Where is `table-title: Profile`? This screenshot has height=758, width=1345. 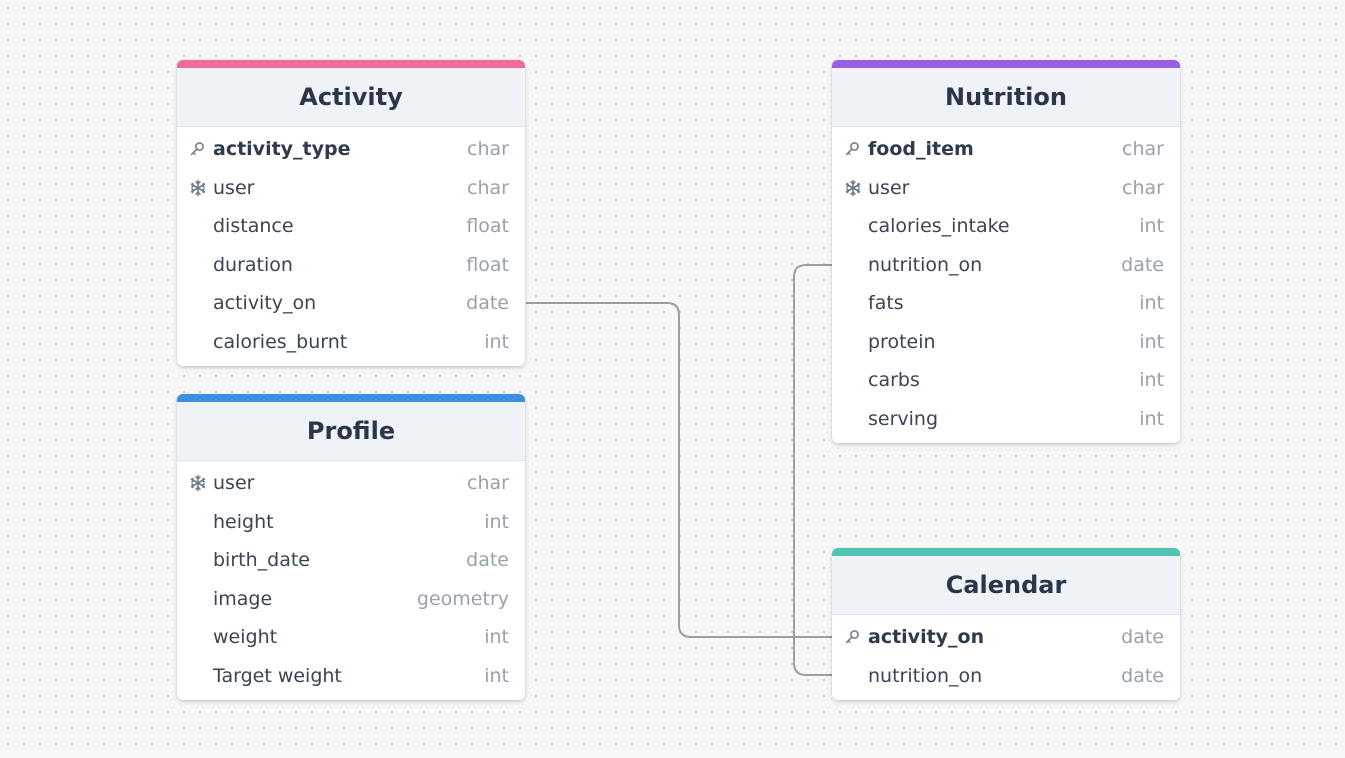 table-title: Profile is located at coordinates (351, 431).